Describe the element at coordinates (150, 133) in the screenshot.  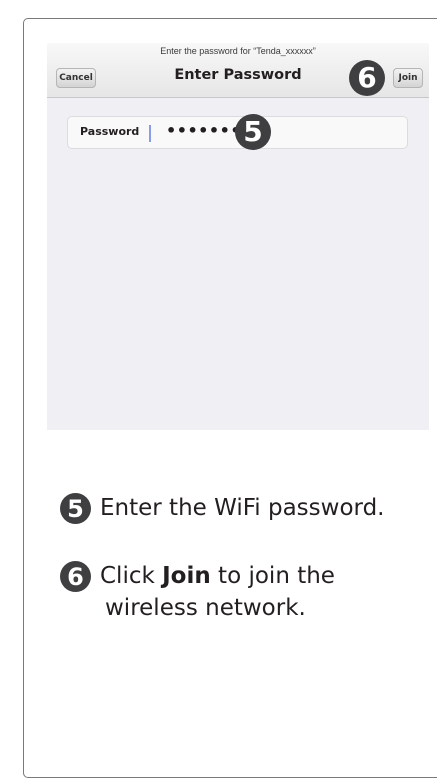
I see `text-cursor` at that location.